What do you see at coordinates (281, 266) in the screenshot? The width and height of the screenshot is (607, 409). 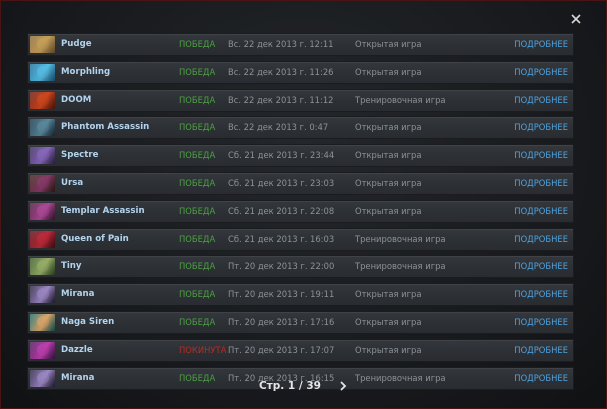 I see `match-date: Пт. 20 дек 2013 г. 22:00` at bounding box center [281, 266].